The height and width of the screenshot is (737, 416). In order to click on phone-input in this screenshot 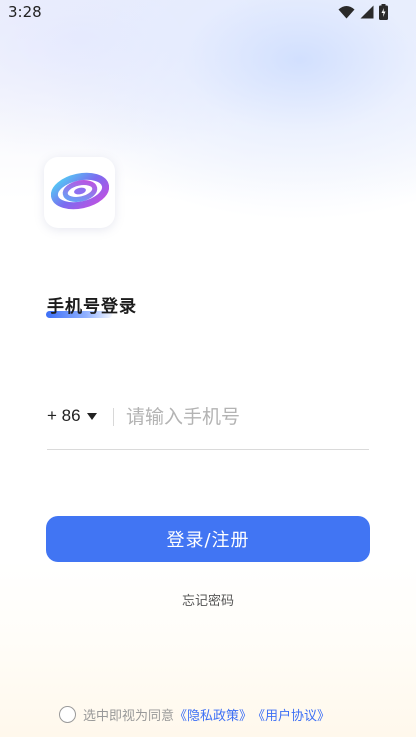, I will do `click(246, 417)`.